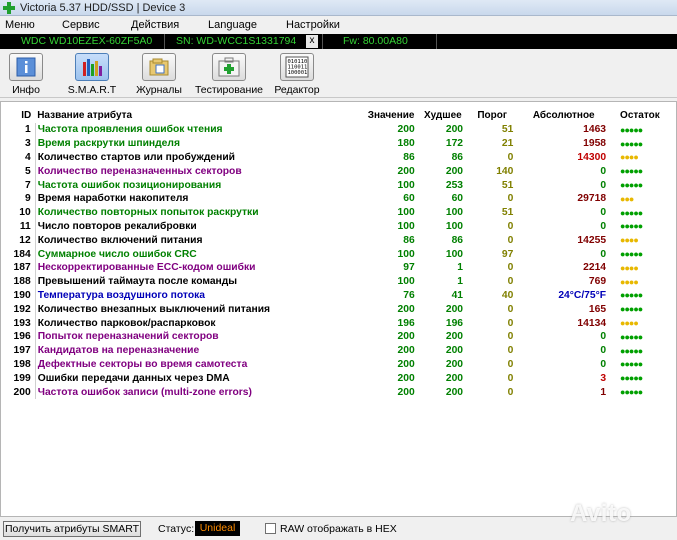  I want to click on attr-id: 198, so click(22, 364).